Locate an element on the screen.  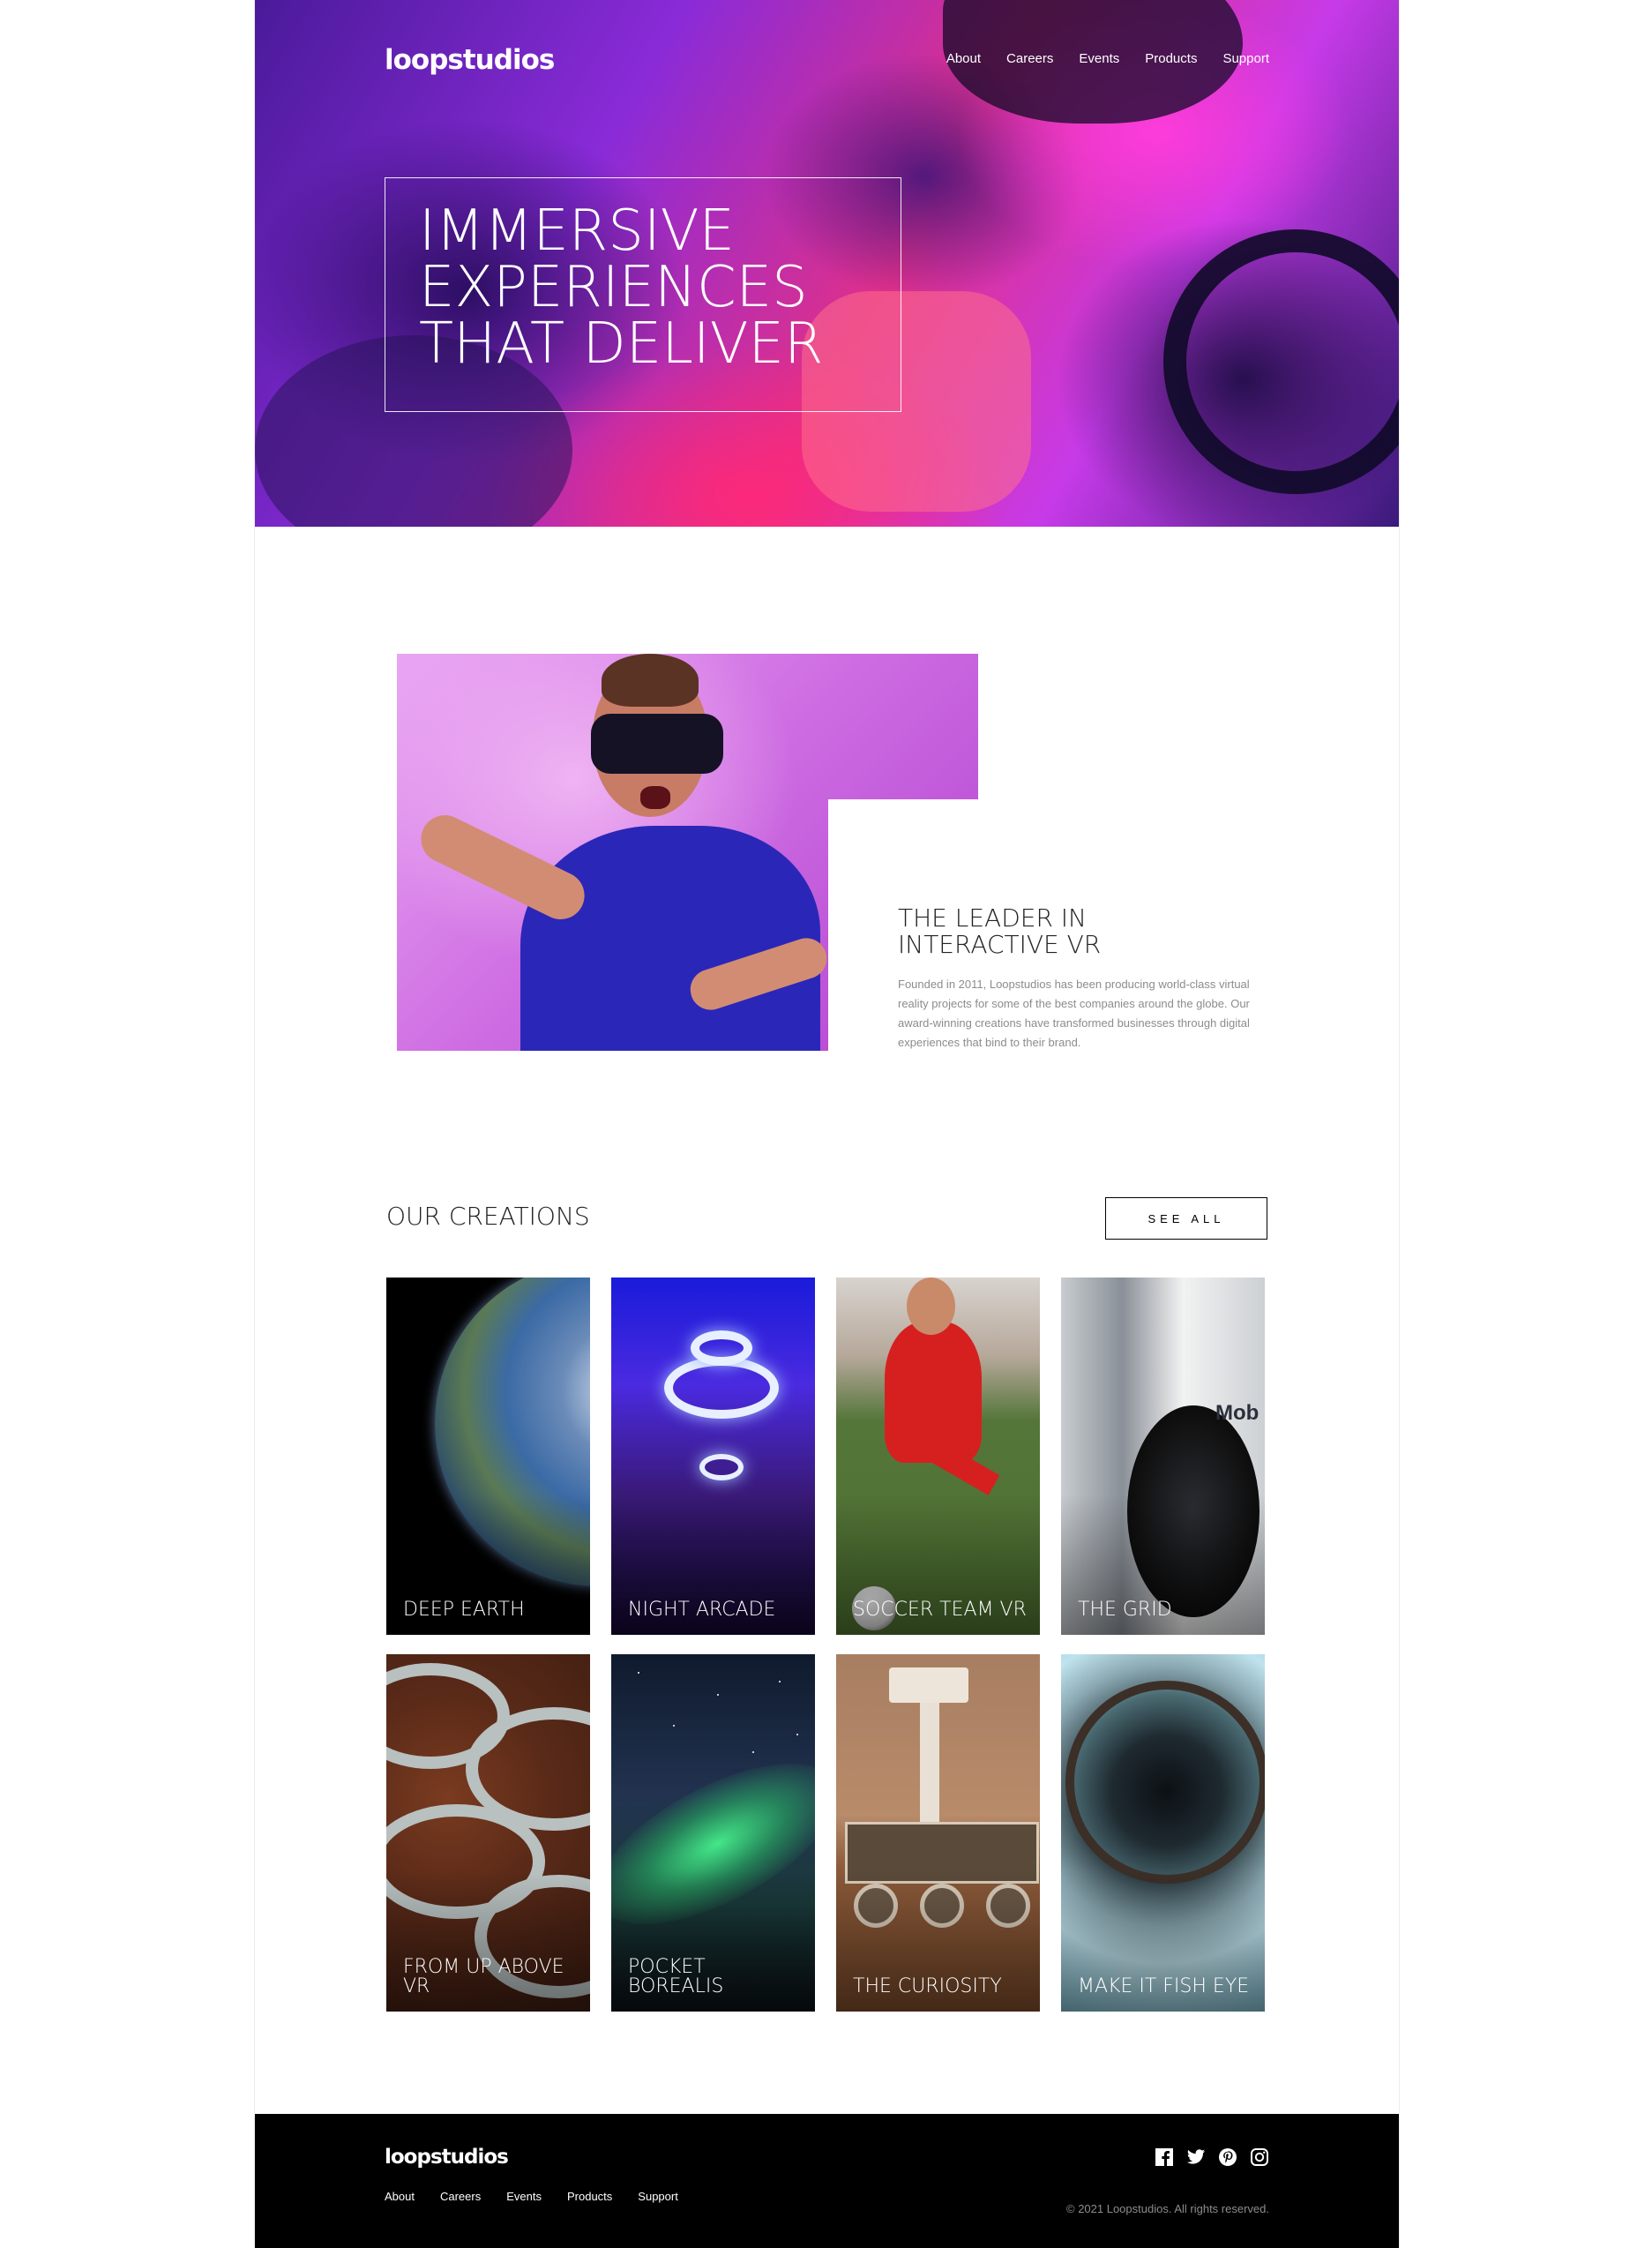
page-edge-right is located at coordinates (1399, 1124).